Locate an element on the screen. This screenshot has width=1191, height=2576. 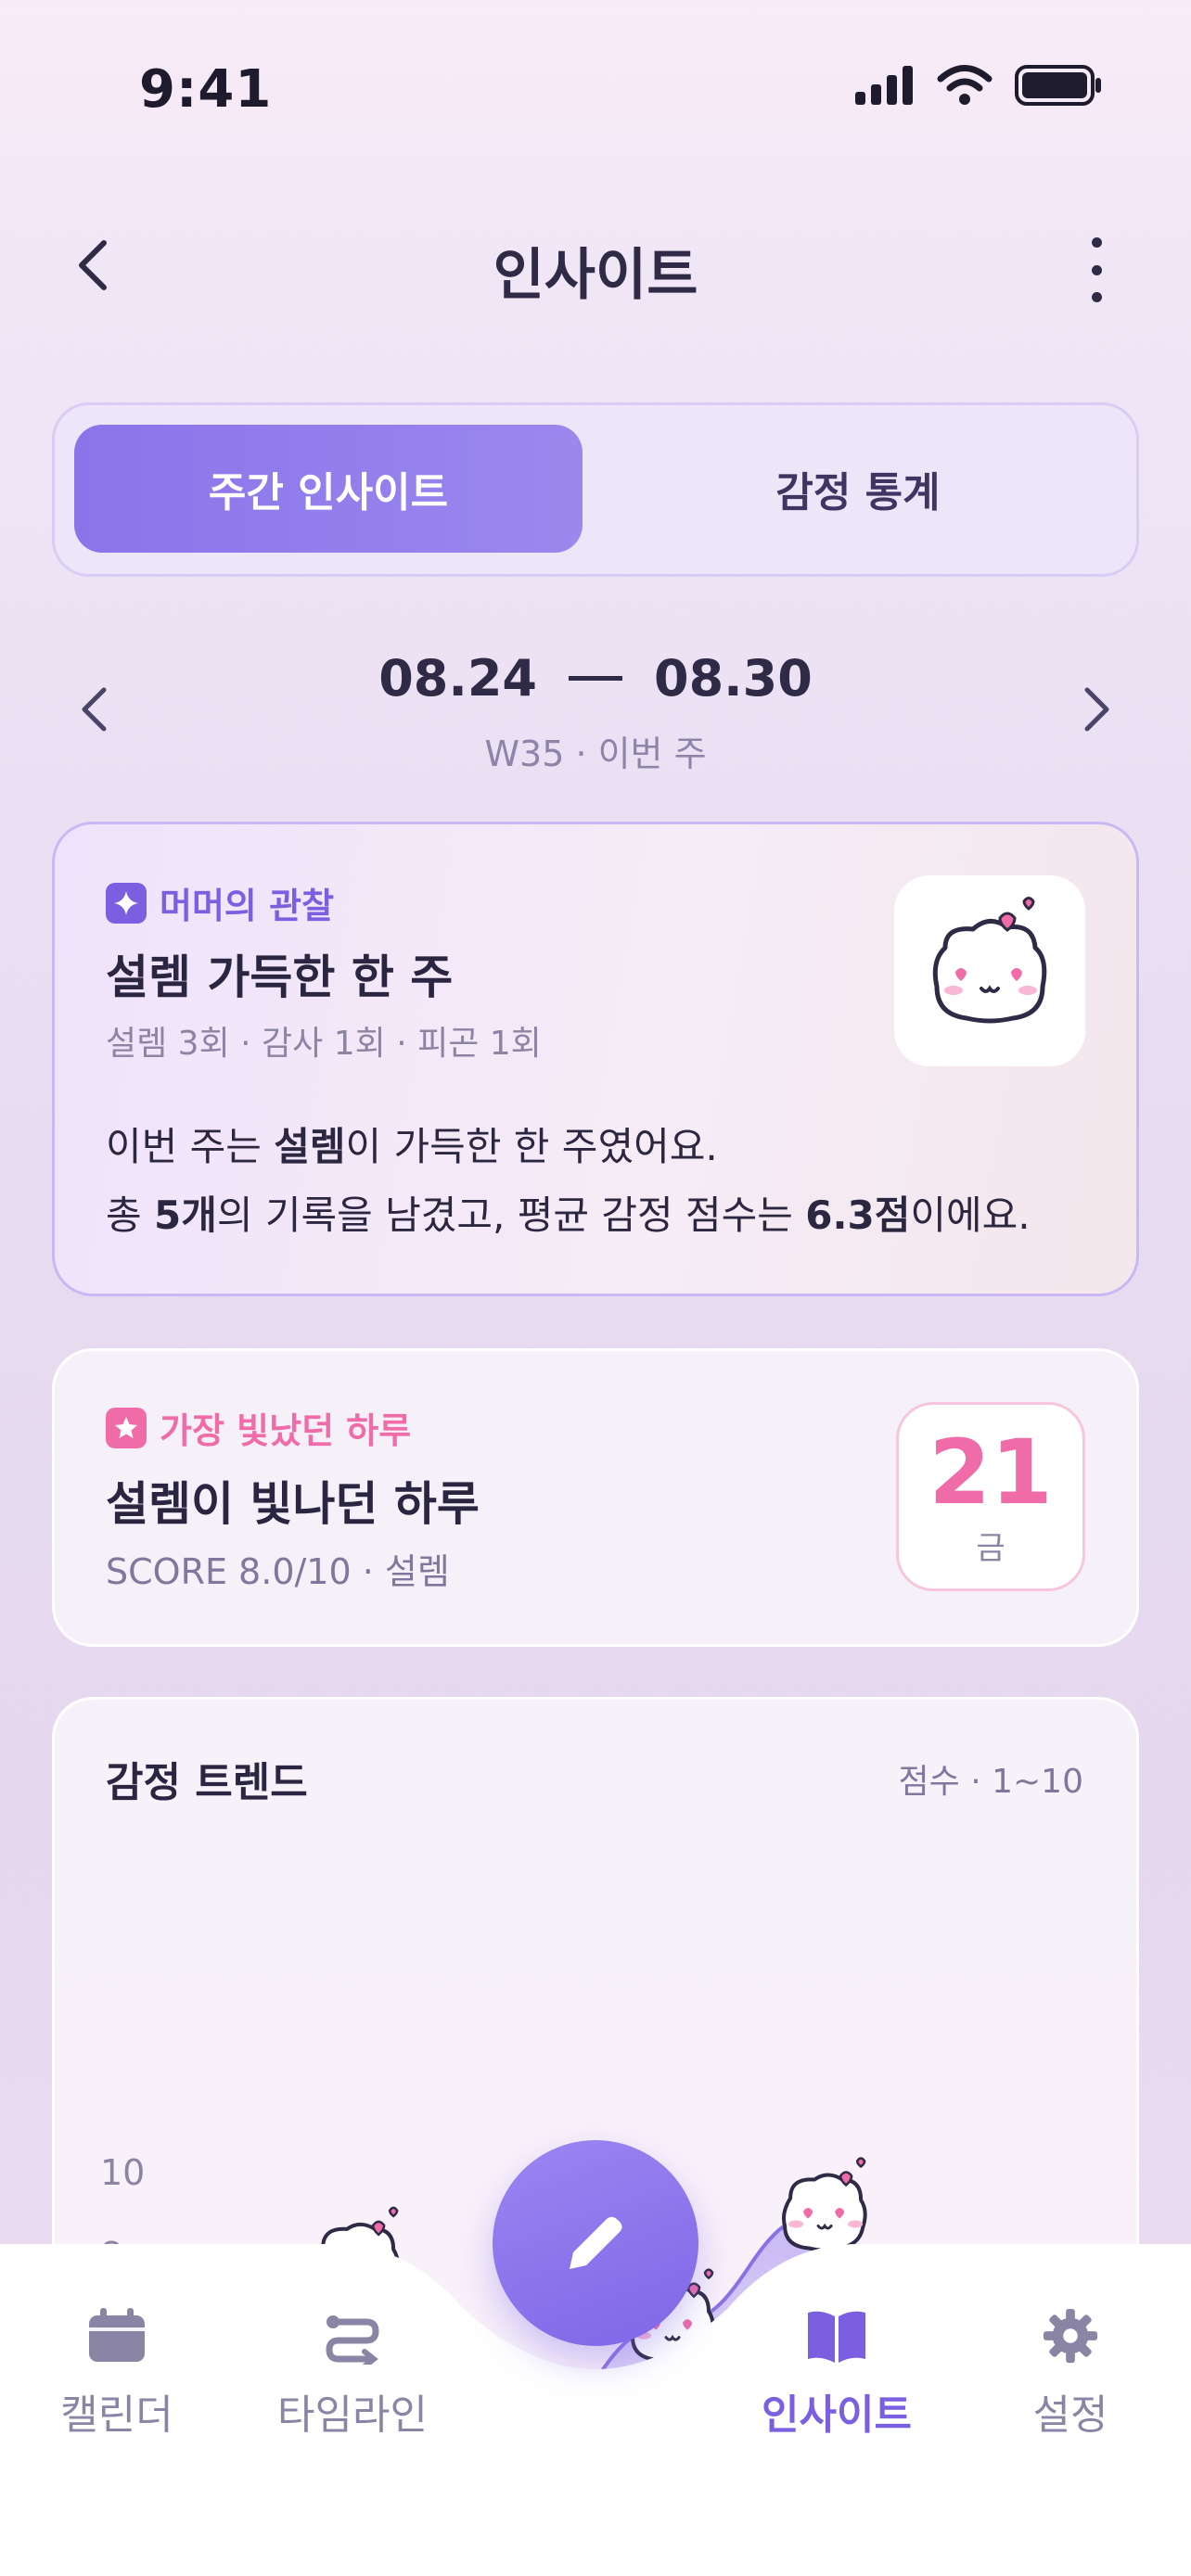
timeline-icon is located at coordinates (352, 2340).